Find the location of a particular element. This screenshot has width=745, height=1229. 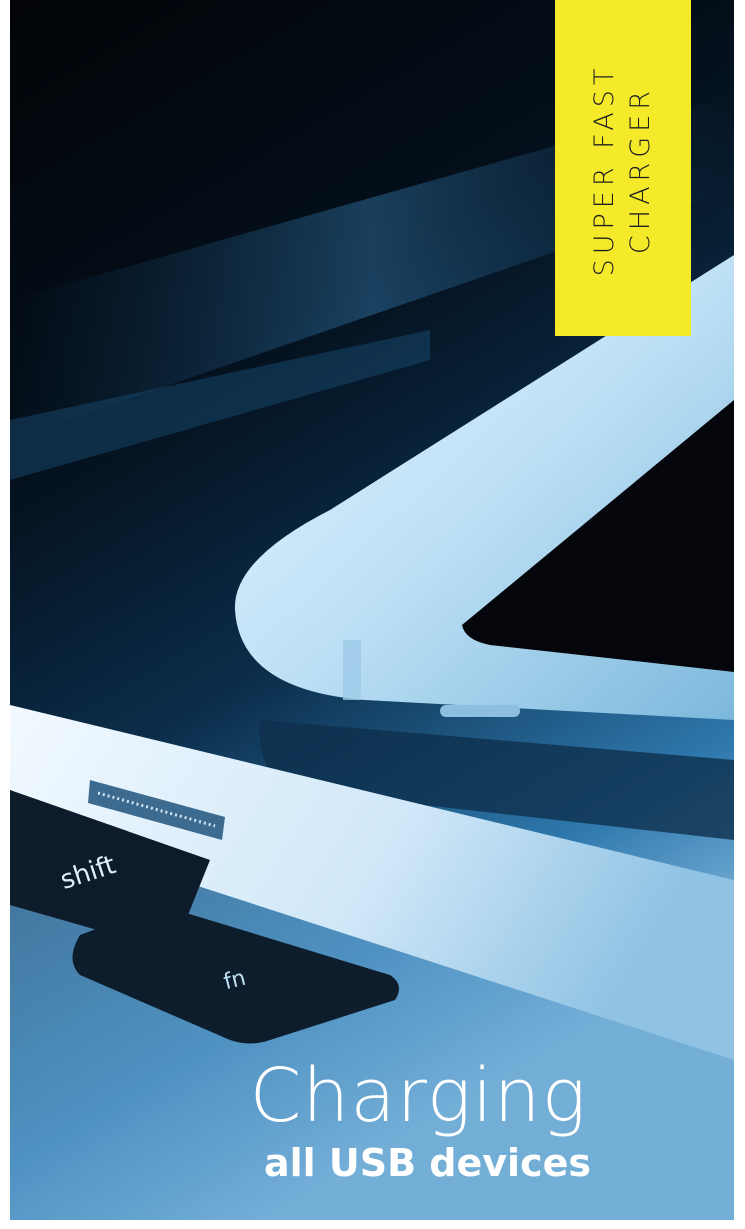

badge-line-2: CHARGER is located at coordinates (640, 170).